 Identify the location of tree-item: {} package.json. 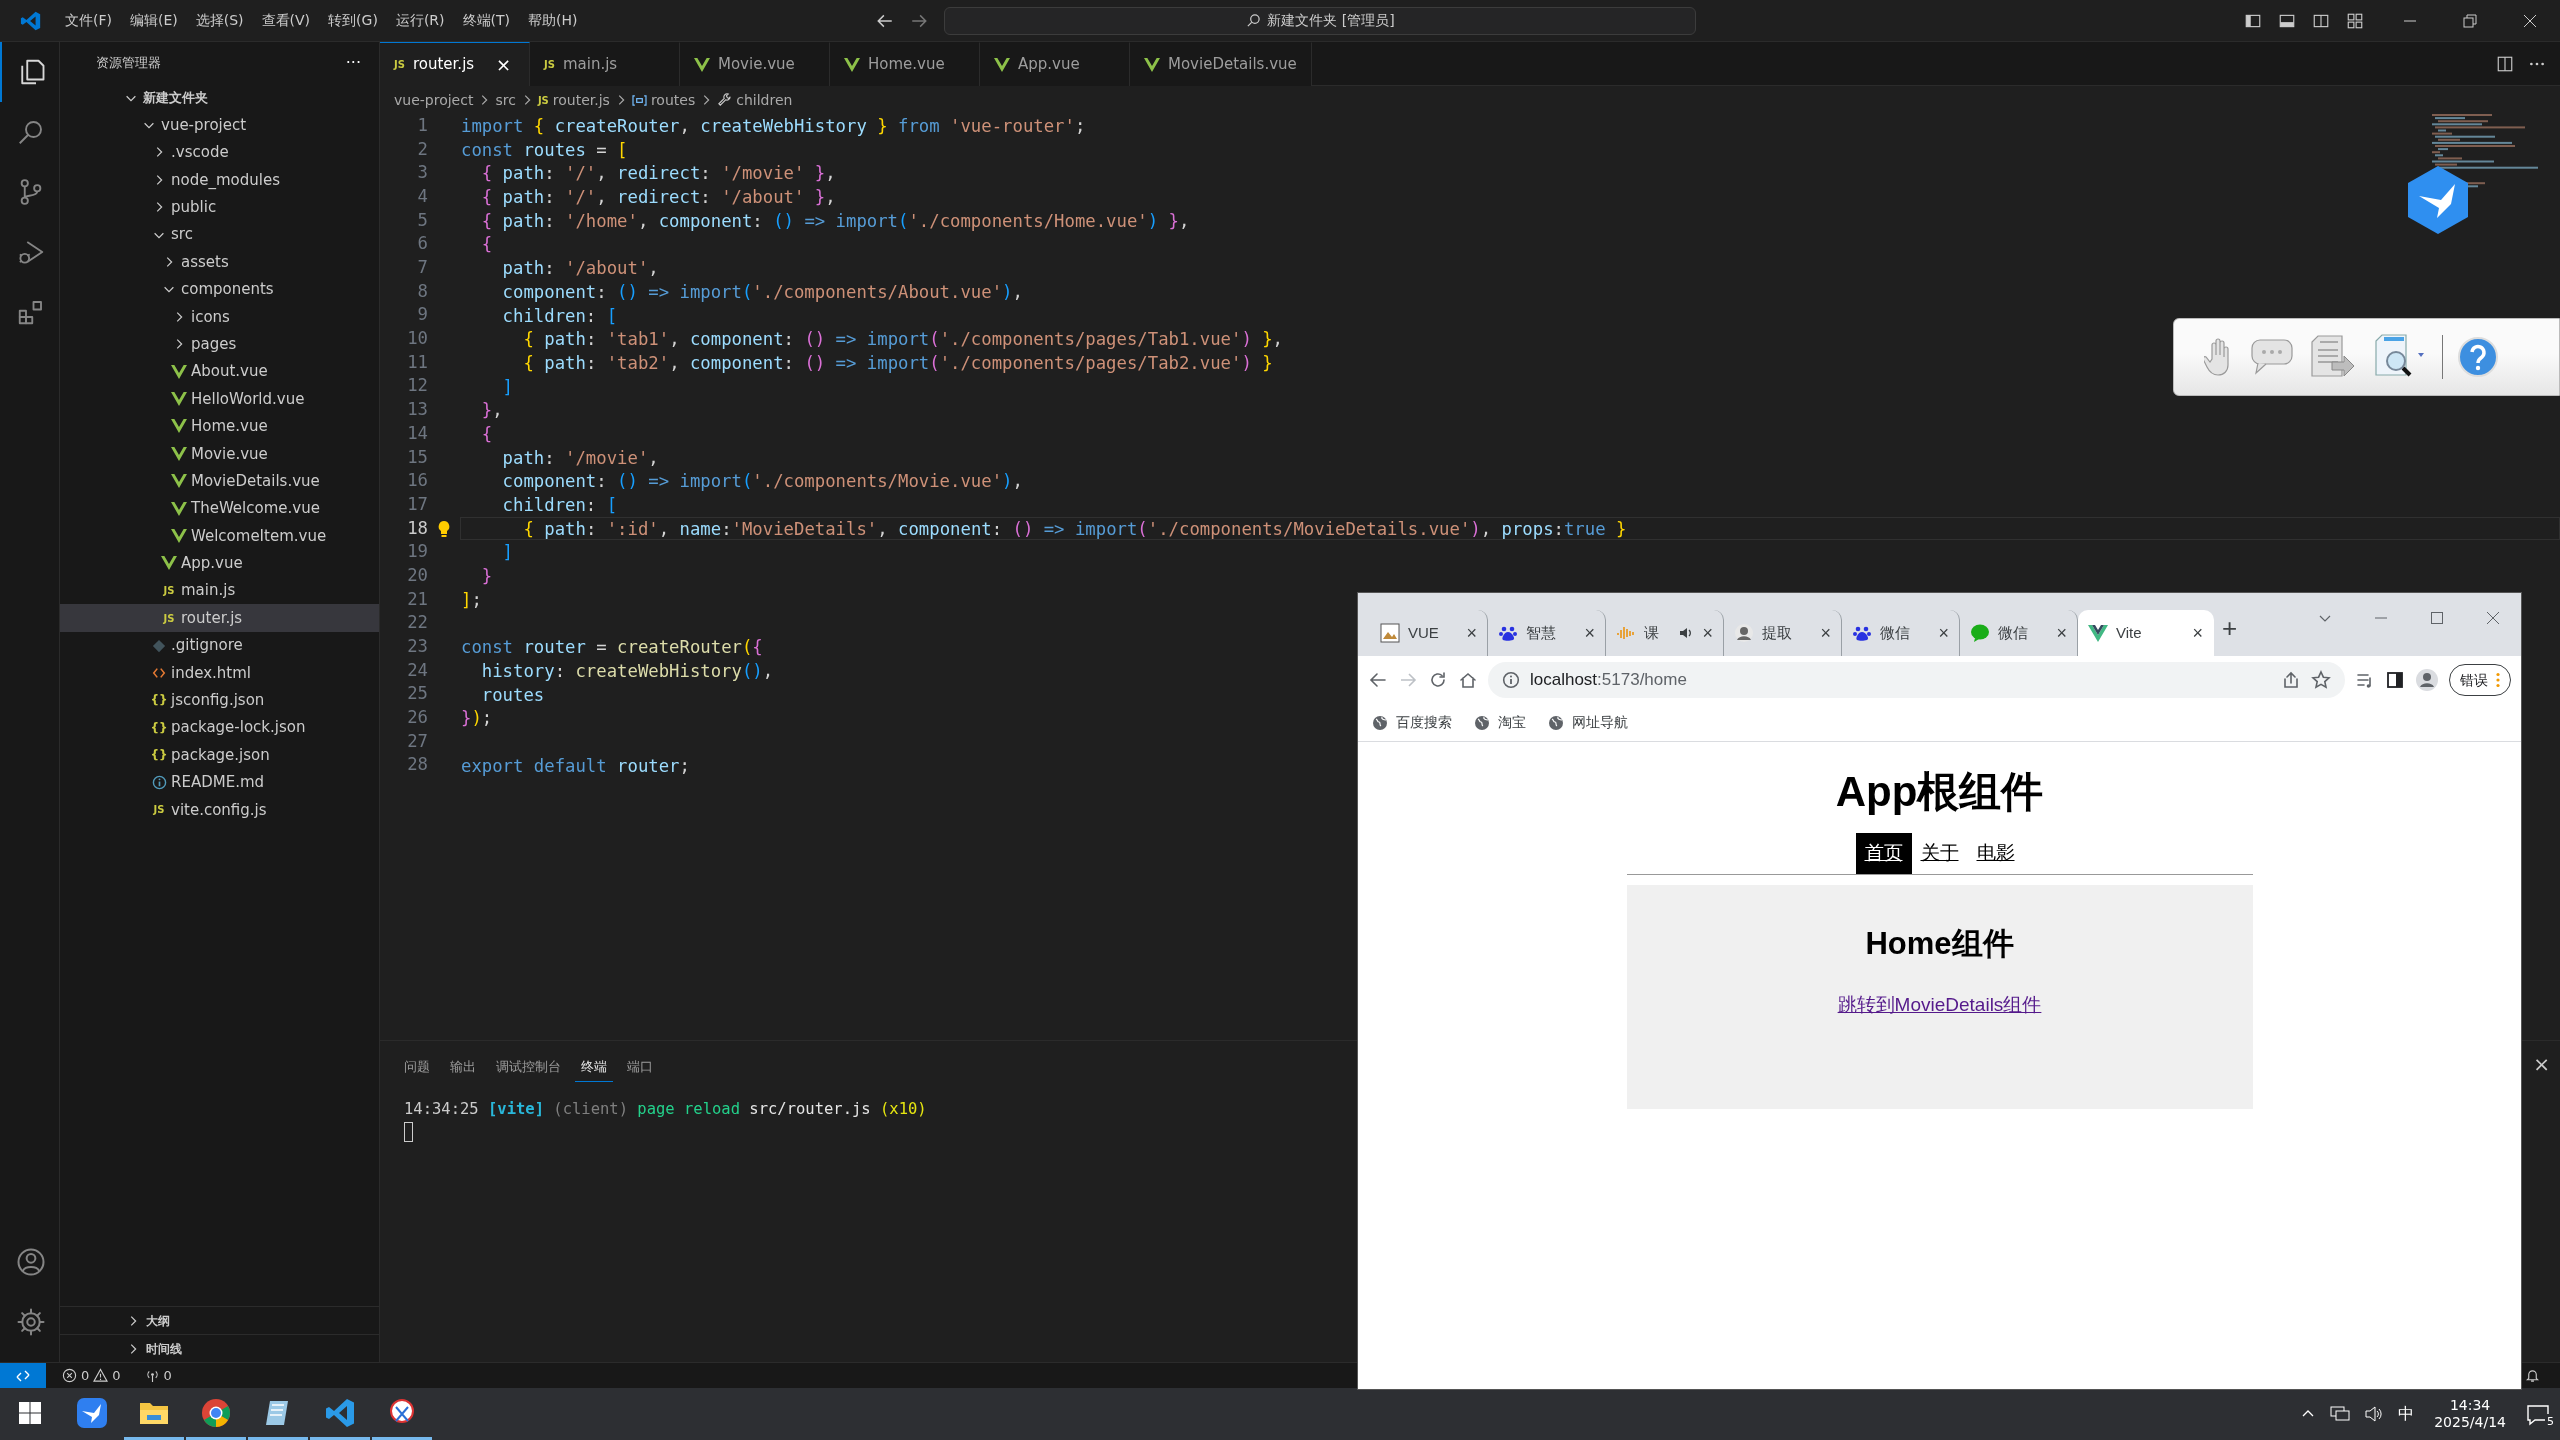
(219, 755).